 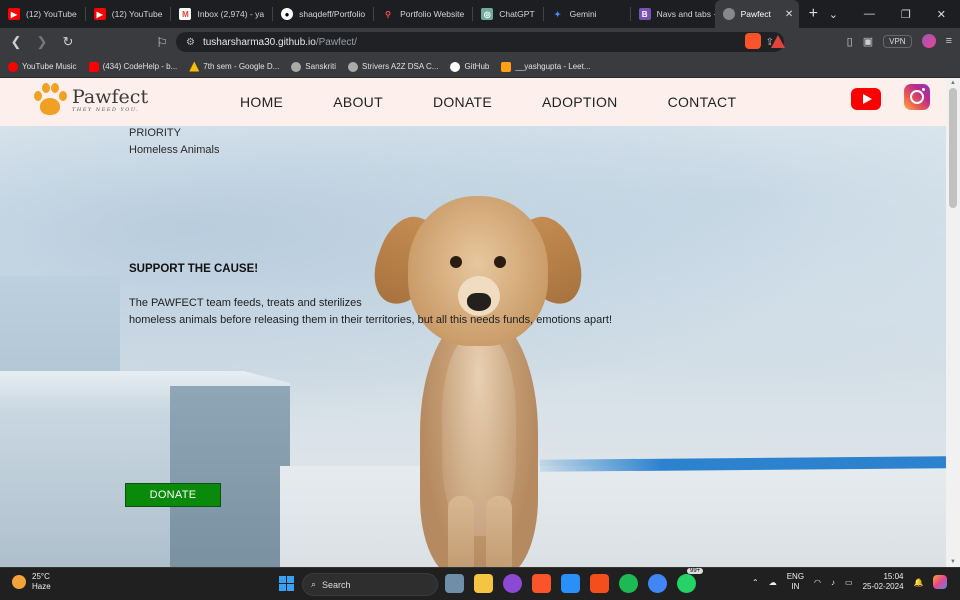 I want to click on tab-pawfect: Pawfect ✕, so click(x=756, y=14).